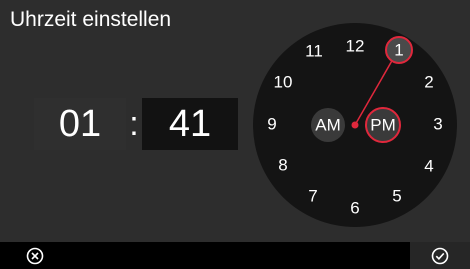 The width and height of the screenshot is (470, 269). What do you see at coordinates (314, 50) in the screenshot?
I see `dial-number-11: 11` at bounding box center [314, 50].